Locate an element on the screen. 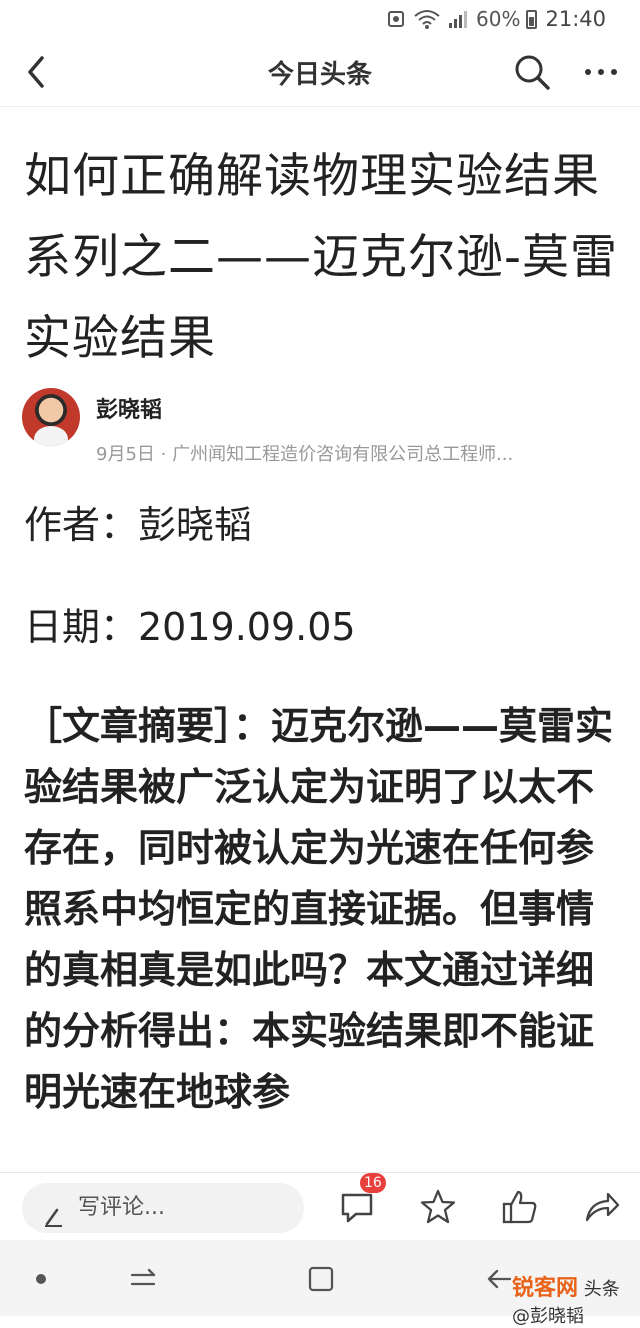 The height and width of the screenshot is (1328, 640). home-icon is located at coordinates (321, 1279).